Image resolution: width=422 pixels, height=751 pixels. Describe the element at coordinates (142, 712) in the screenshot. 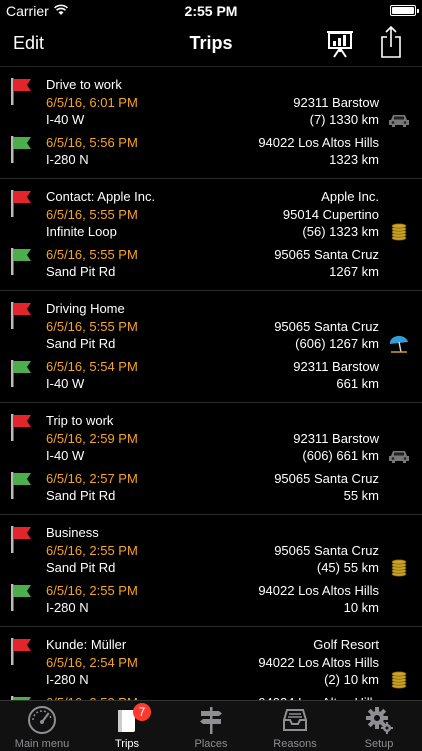

I see `trips-count-badge: 7` at that location.